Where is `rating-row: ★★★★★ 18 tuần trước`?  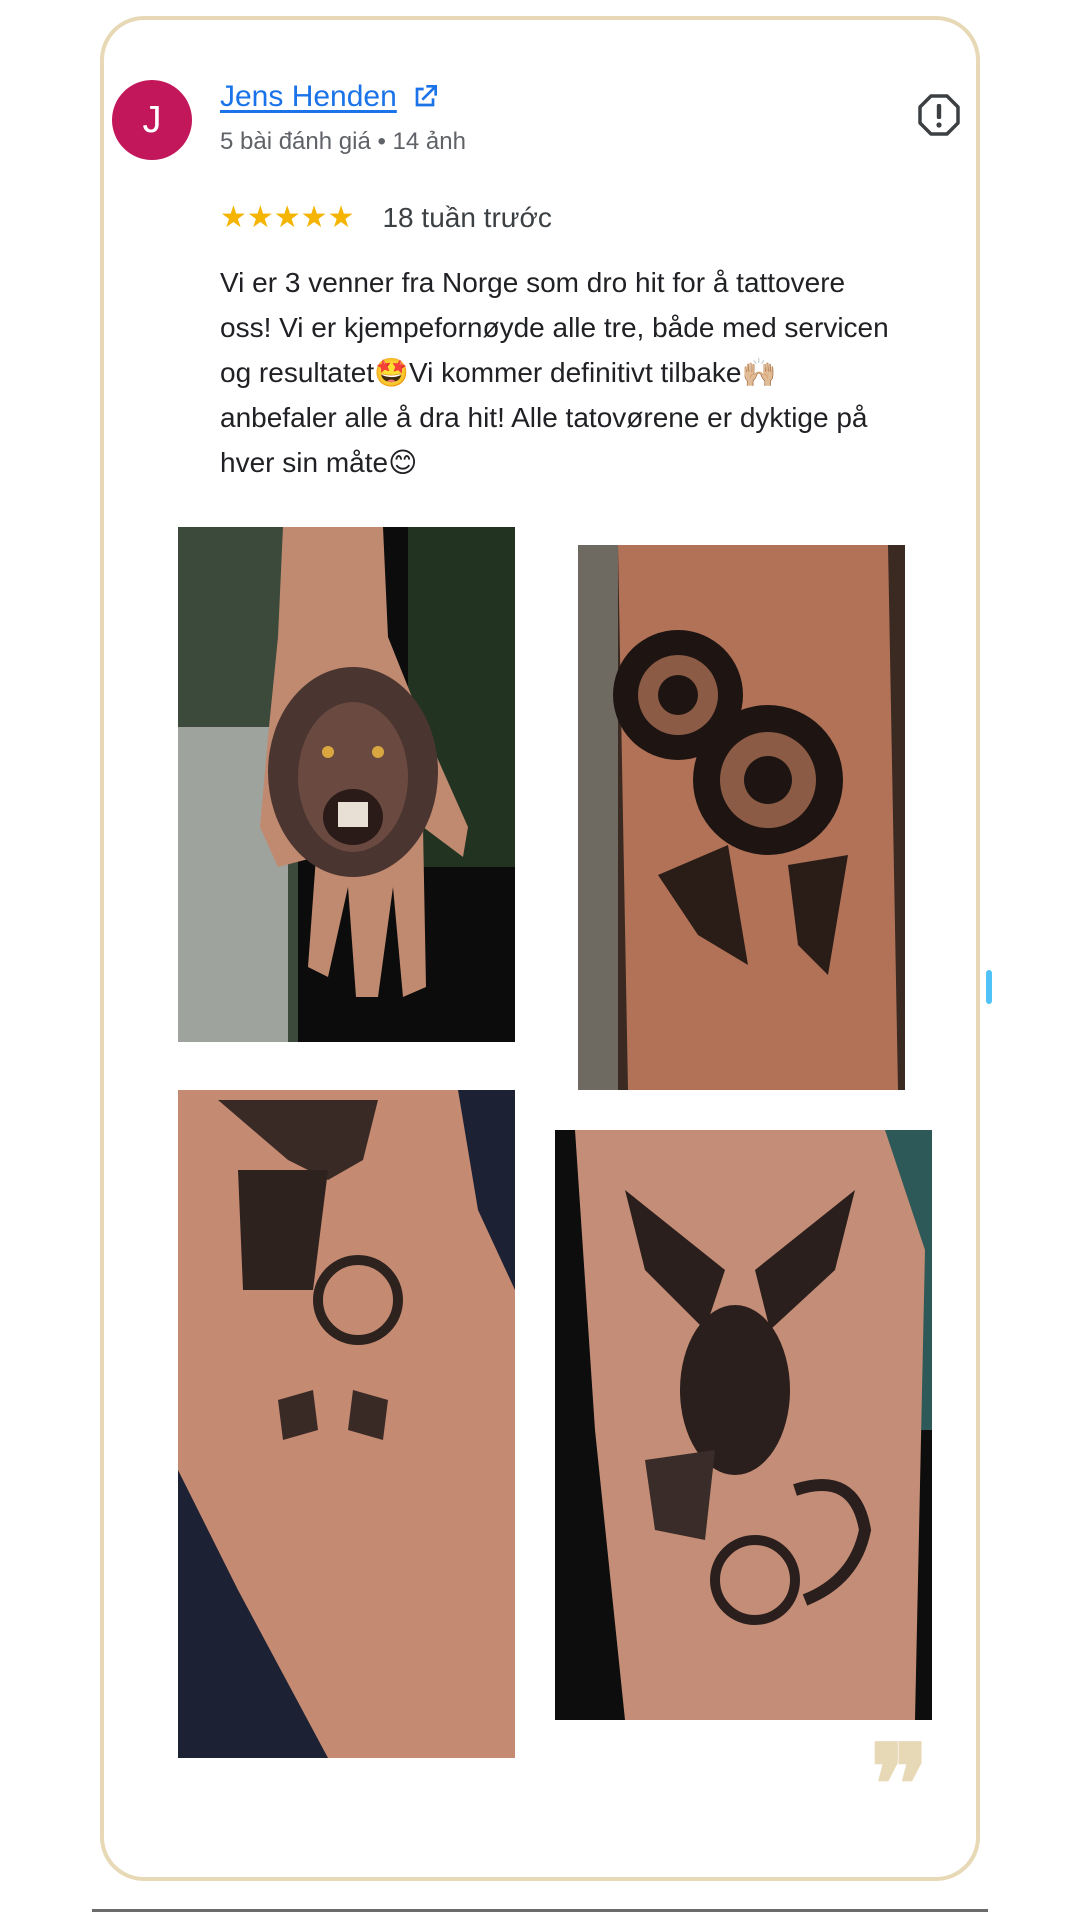
rating-row: ★★★★★ 18 tuần trước is located at coordinates (386, 217).